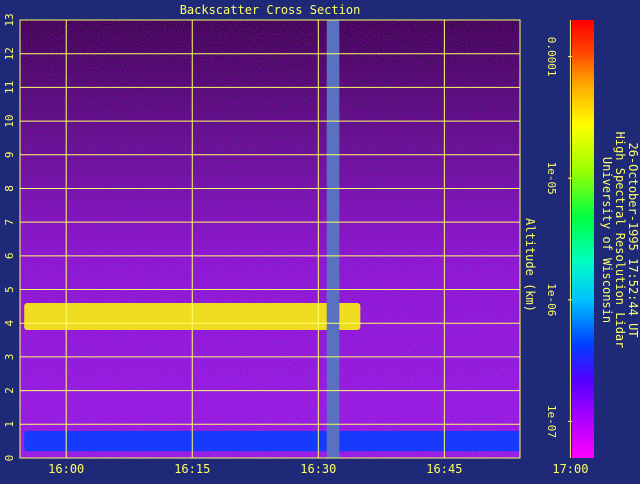 This screenshot has width=640, height=484. I want to click on x-tick-label: 16:15, so click(192, 469).